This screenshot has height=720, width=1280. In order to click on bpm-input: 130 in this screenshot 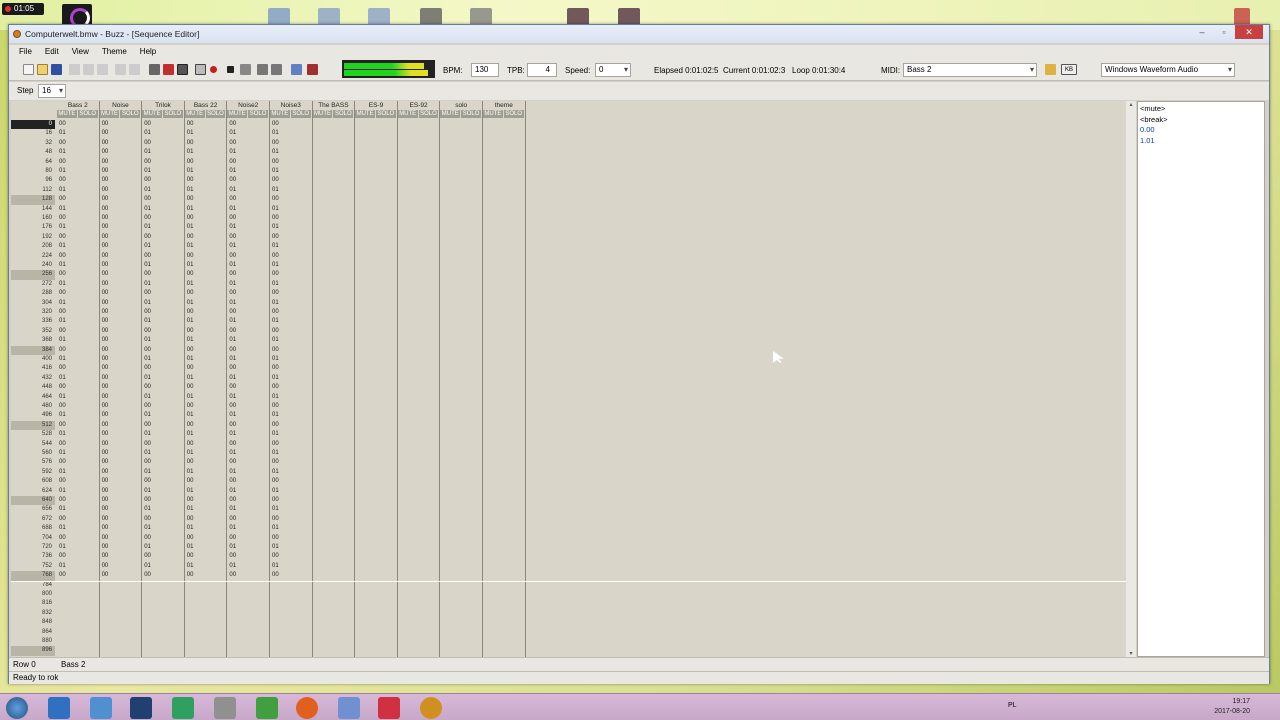, I will do `click(485, 70)`.